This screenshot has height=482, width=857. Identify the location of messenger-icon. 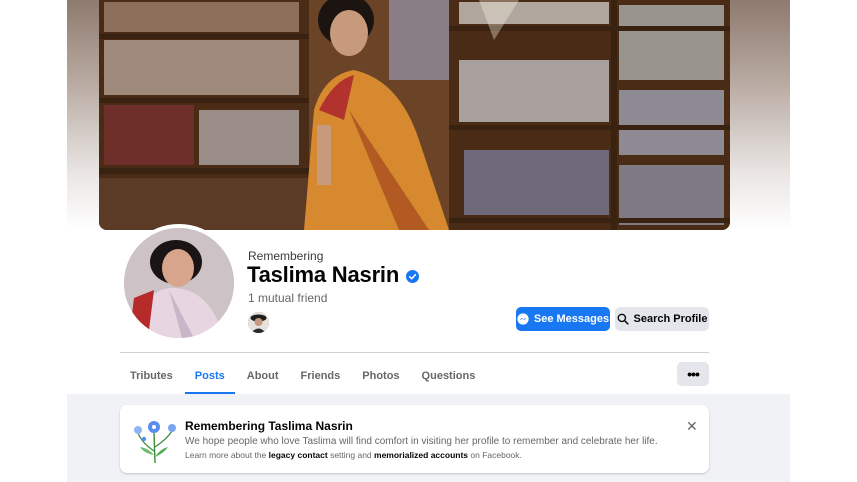
(523, 319).